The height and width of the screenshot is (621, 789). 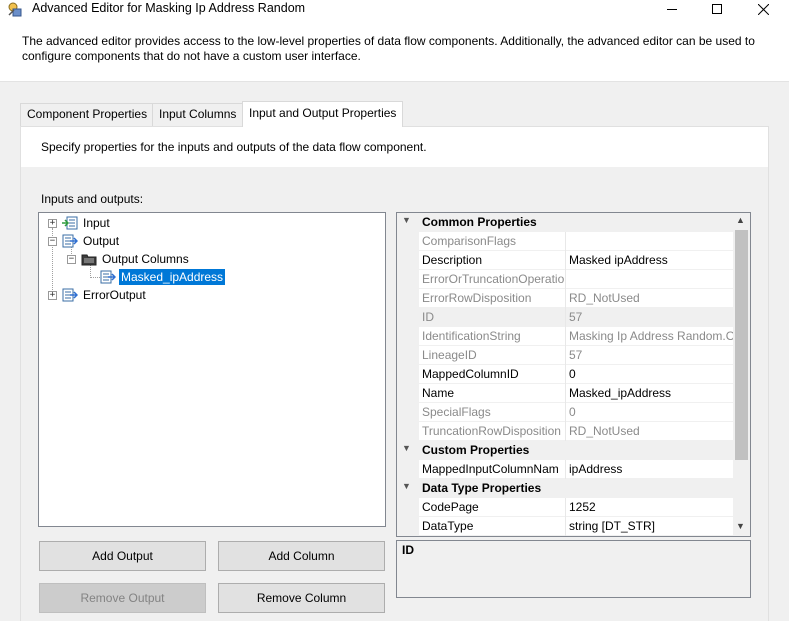 What do you see at coordinates (70, 224) in the screenshot?
I see `input-icon` at bounding box center [70, 224].